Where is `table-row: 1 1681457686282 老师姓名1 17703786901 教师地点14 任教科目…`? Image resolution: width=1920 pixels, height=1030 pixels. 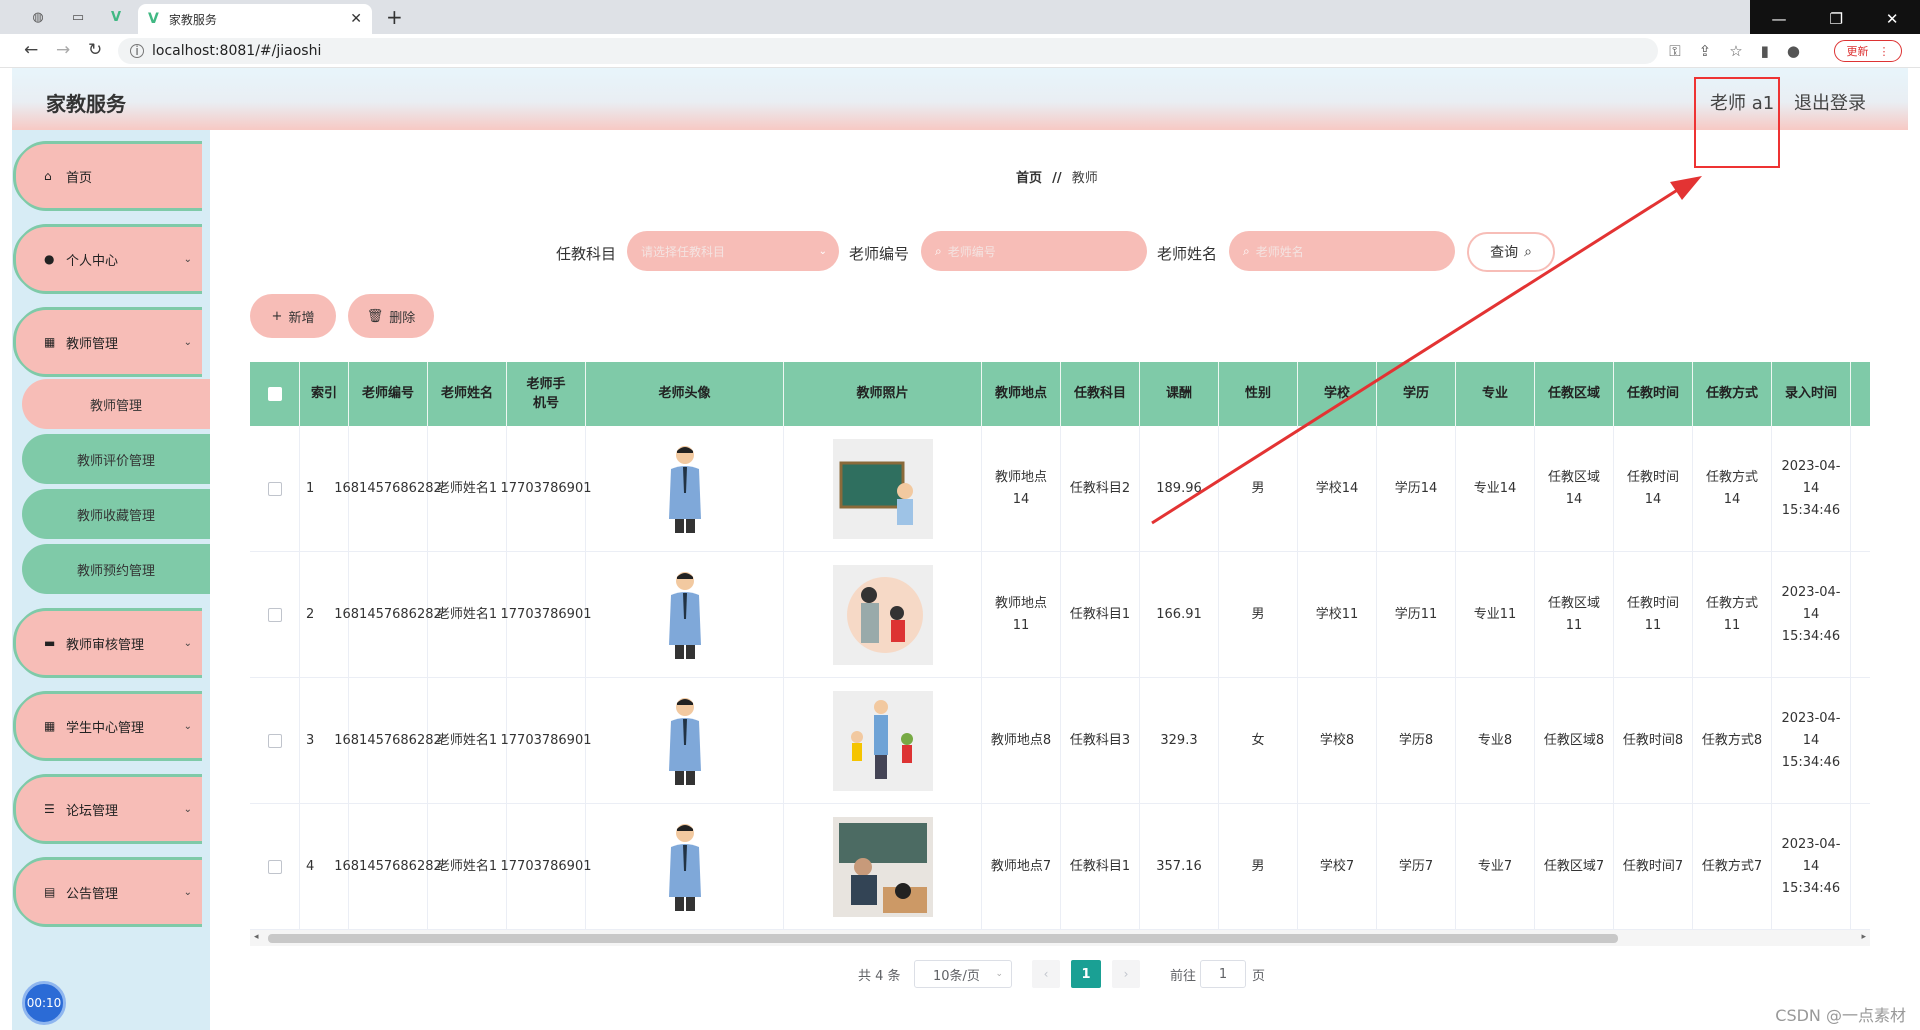
table-row: 1 1681457686282 老师姓名1 17703786901 教师地点14 任教科目… is located at coordinates (1060, 489).